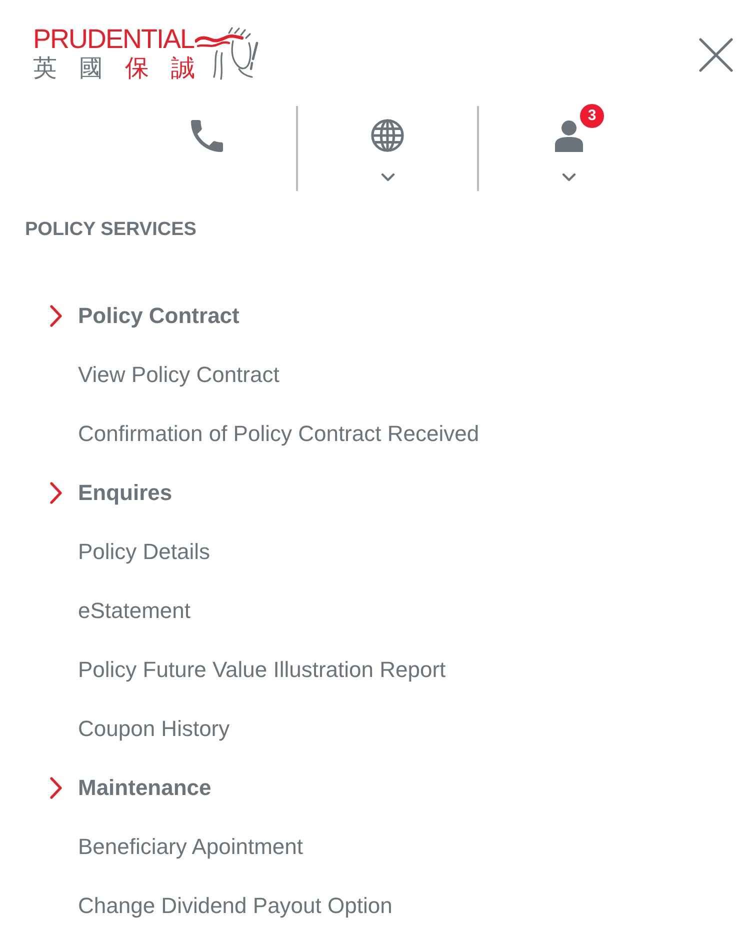 This screenshot has width=750, height=942. What do you see at coordinates (191, 846) in the screenshot?
I see `menu-link: Beneficiary Apointment` at bounding box center [191, 846].